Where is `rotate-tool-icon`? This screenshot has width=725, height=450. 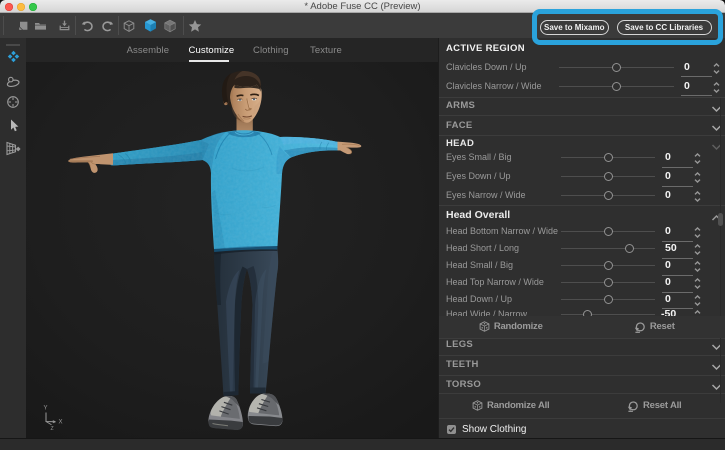
rotate-tool-icon is located at coordinates (13, 81).